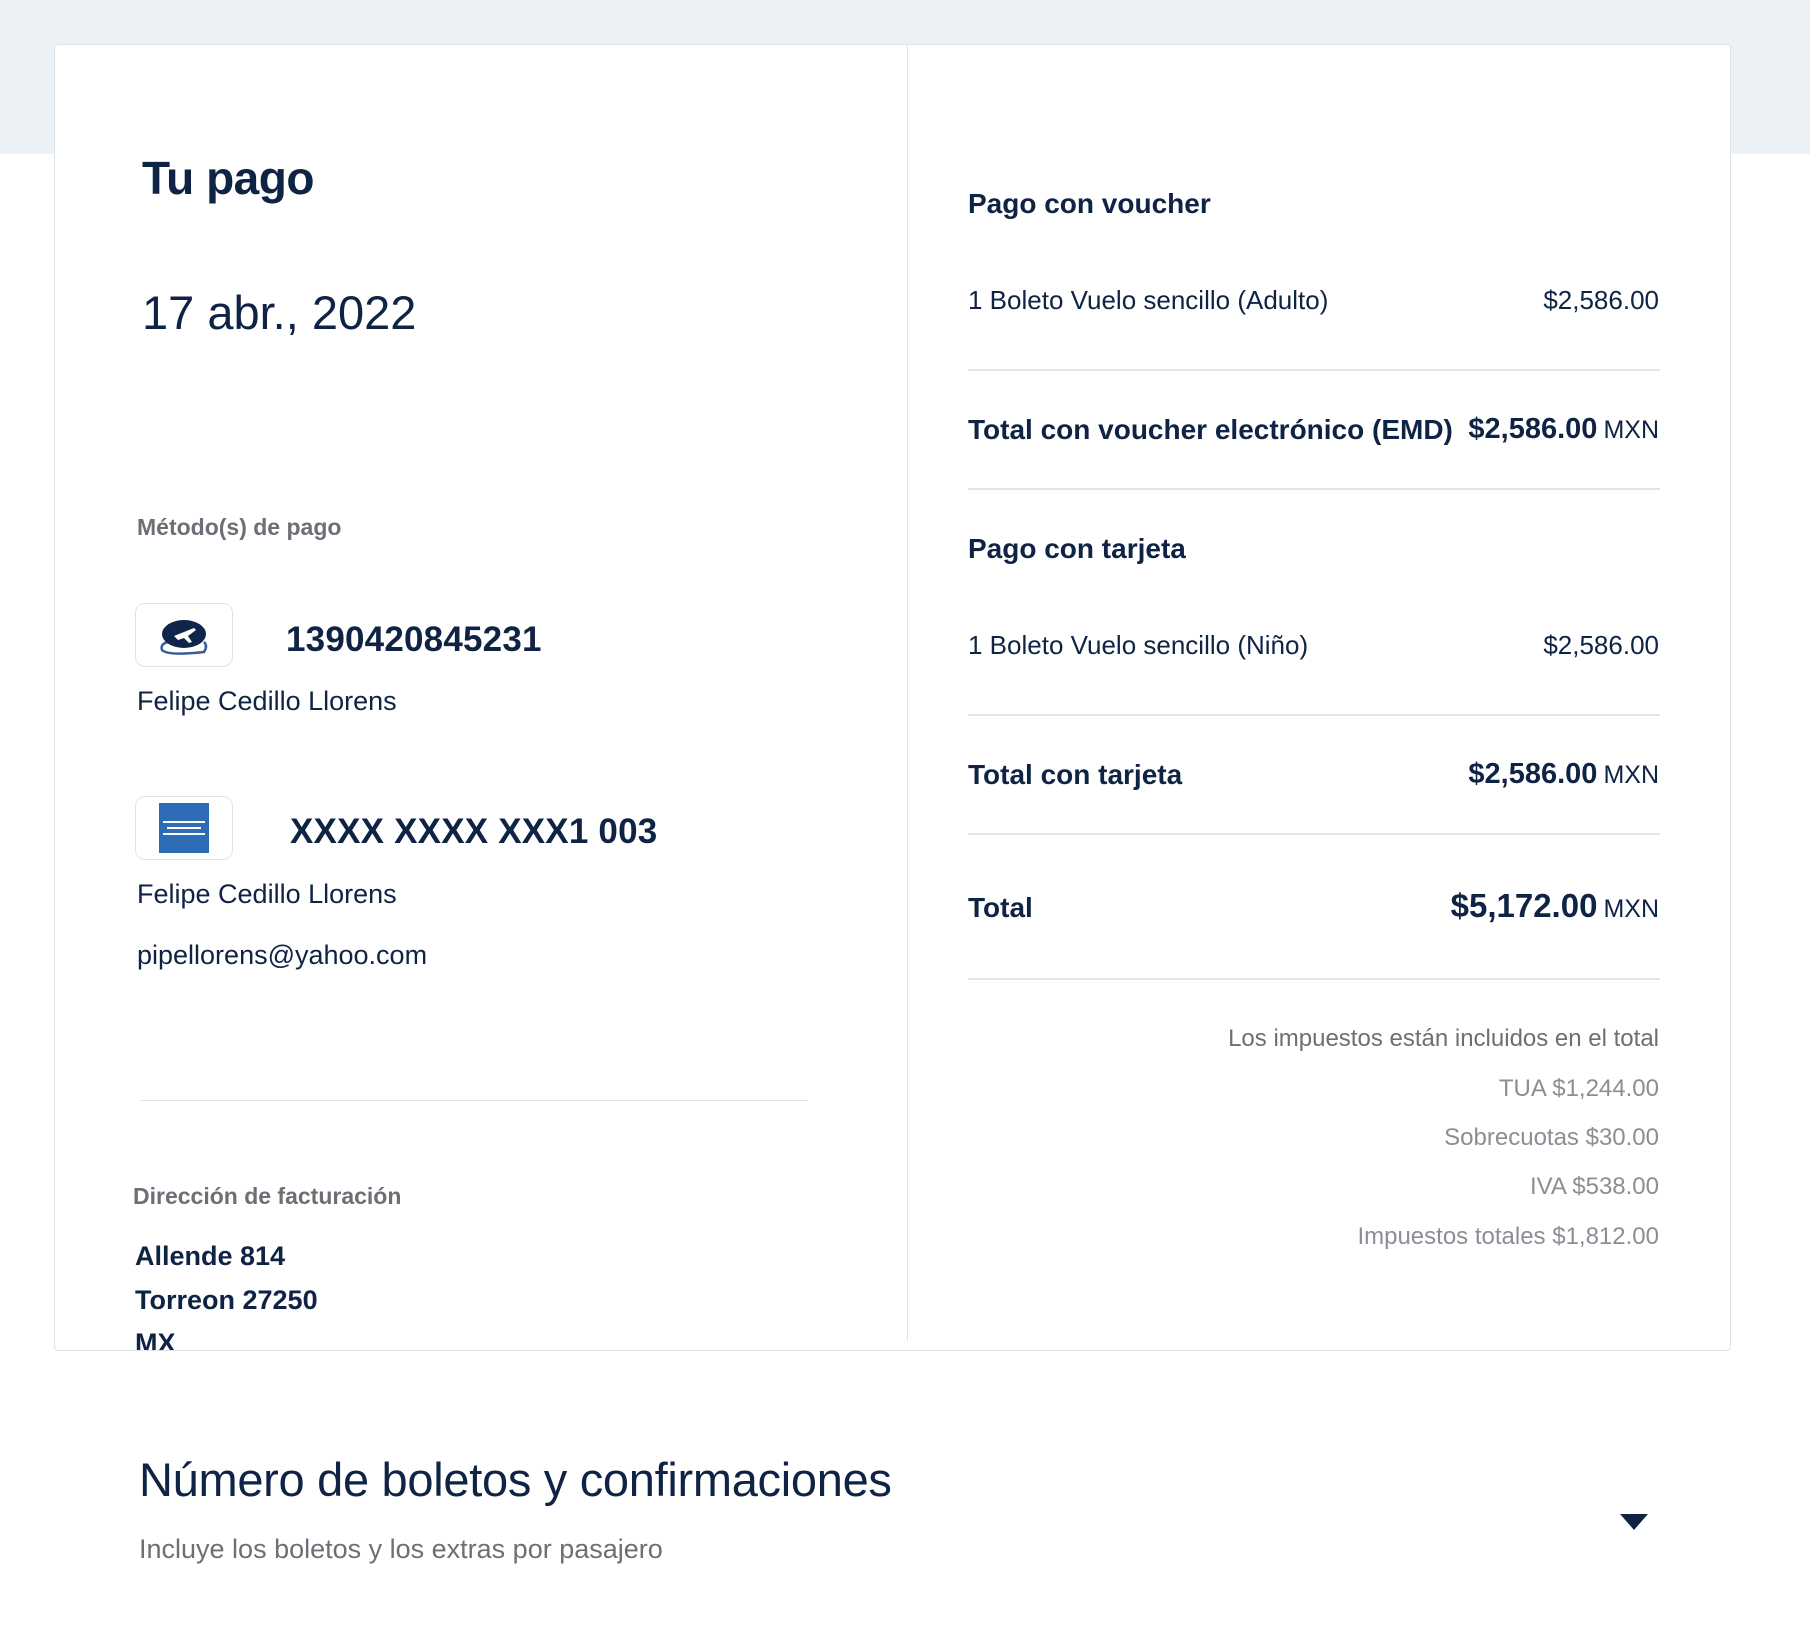 The image size is (1810, 1642). I want to click on grand-total-value: $5,172.00, so click(1524, 905).